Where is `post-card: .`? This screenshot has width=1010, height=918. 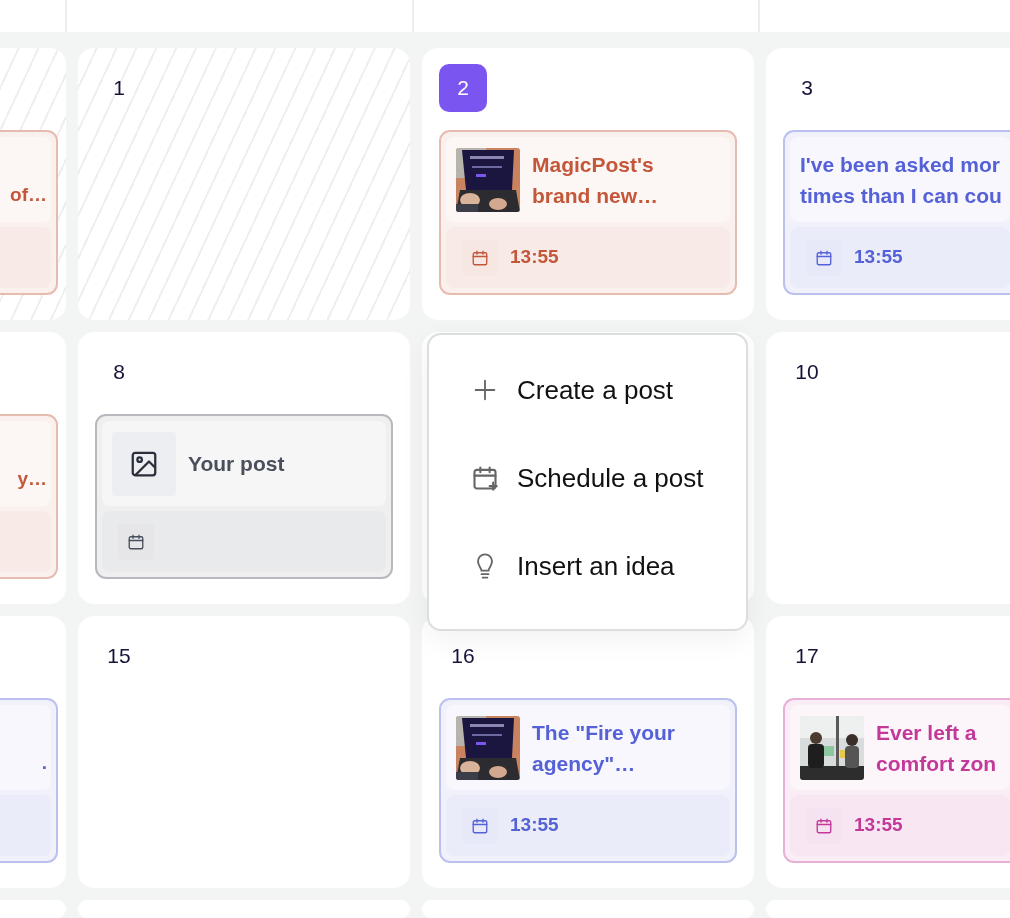
post-card: . is located at coordinates (29, 780).